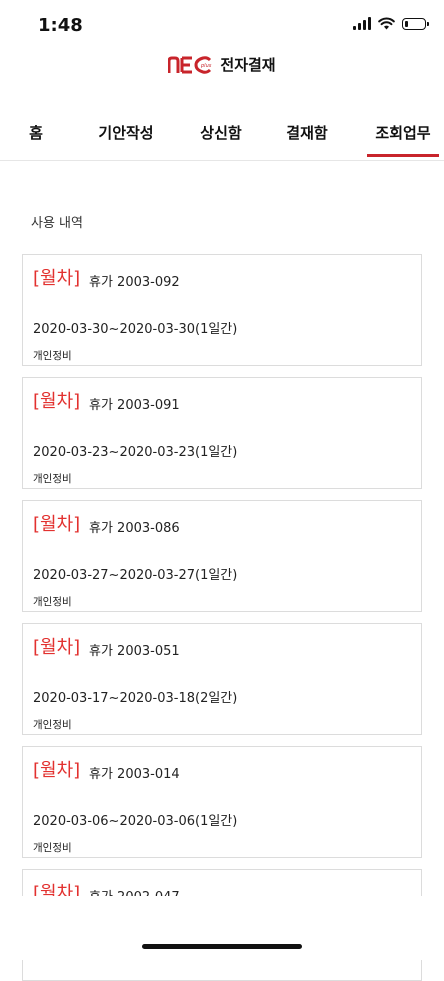  What do you see at coordinates (135, 329) in the screenshot?
I see `leave-period: 2020-03-30~2020-03-30(1일간)` at bounding box center [135, 329].